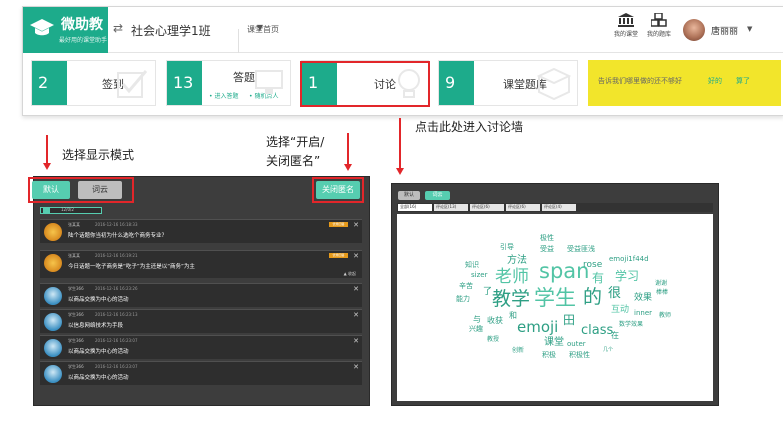 Image resolution: width=783 pixels, height=427 pixels. Describe the element at coordinates (749, 29) in the screenshot. I see `caret-down-icon: ▼` at that location.